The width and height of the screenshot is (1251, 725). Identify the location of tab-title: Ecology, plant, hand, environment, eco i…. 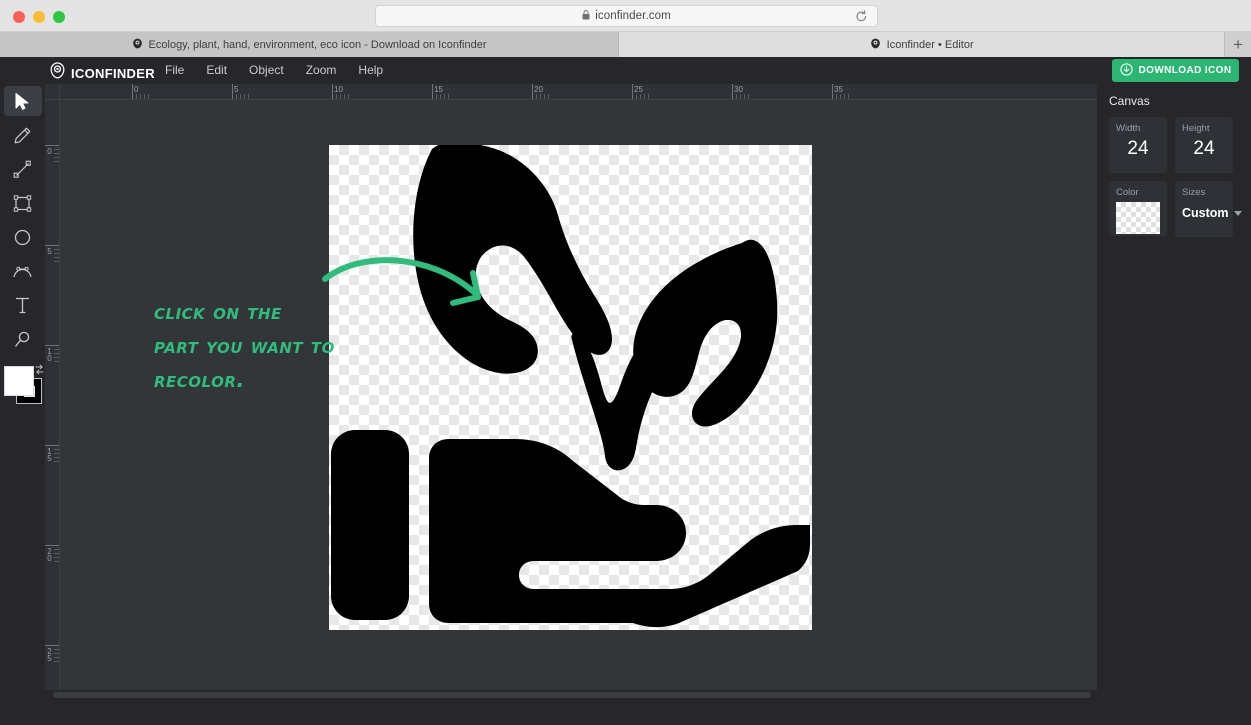
(317, 44).